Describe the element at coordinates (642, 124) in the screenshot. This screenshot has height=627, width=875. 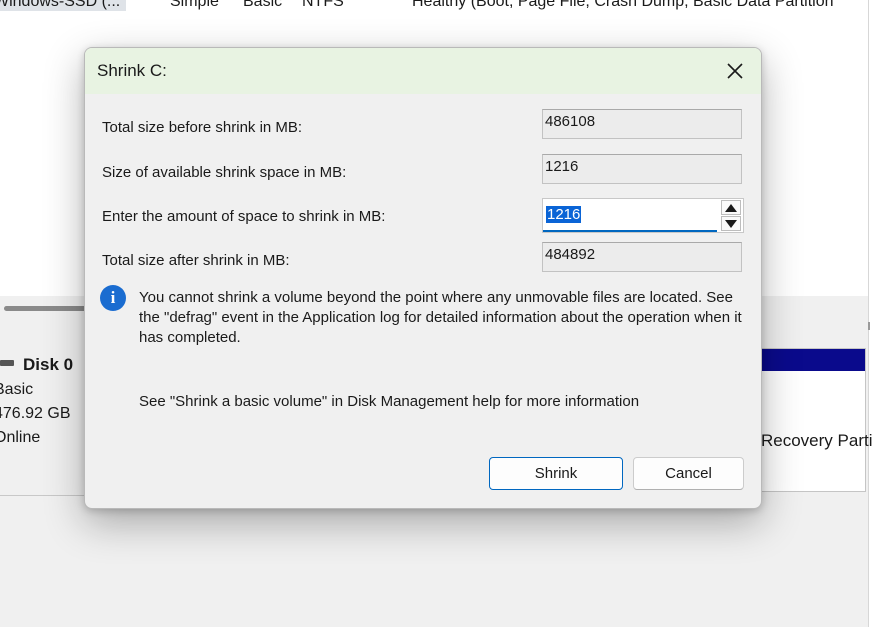
I see `total-before-field: 486108` at that location.